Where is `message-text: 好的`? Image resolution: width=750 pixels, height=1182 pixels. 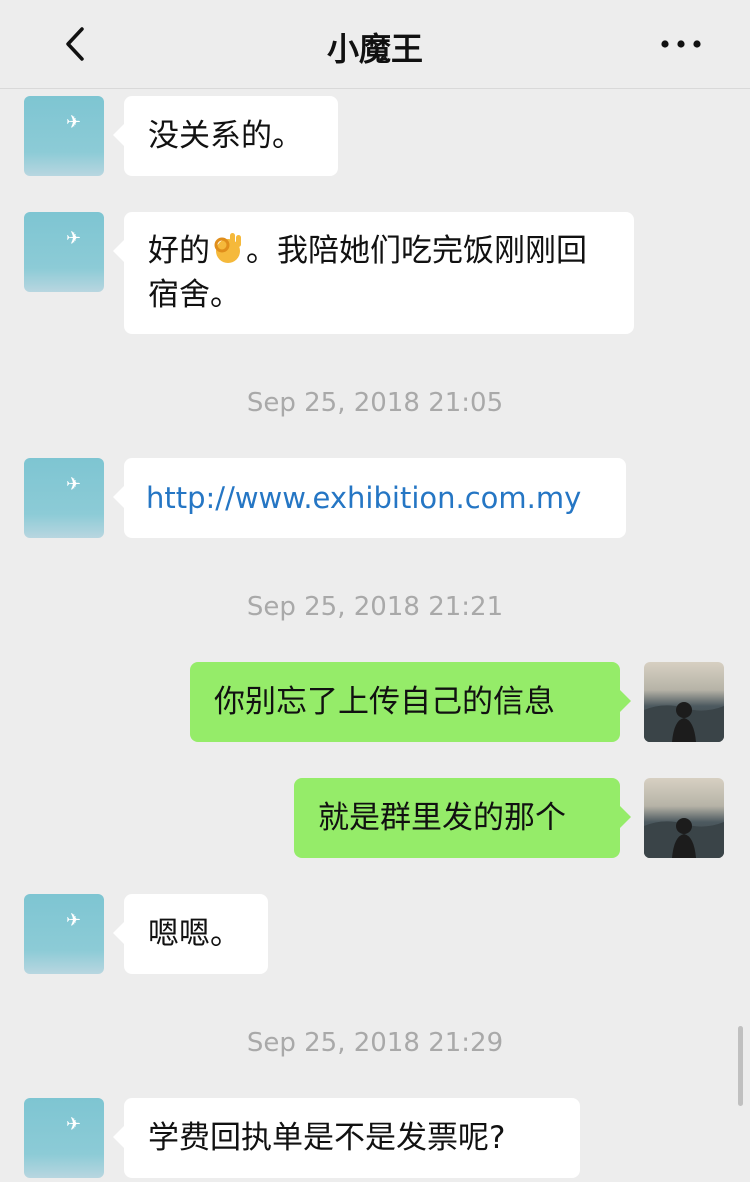 message-text: 好的 is located at coordinates (179, 251).